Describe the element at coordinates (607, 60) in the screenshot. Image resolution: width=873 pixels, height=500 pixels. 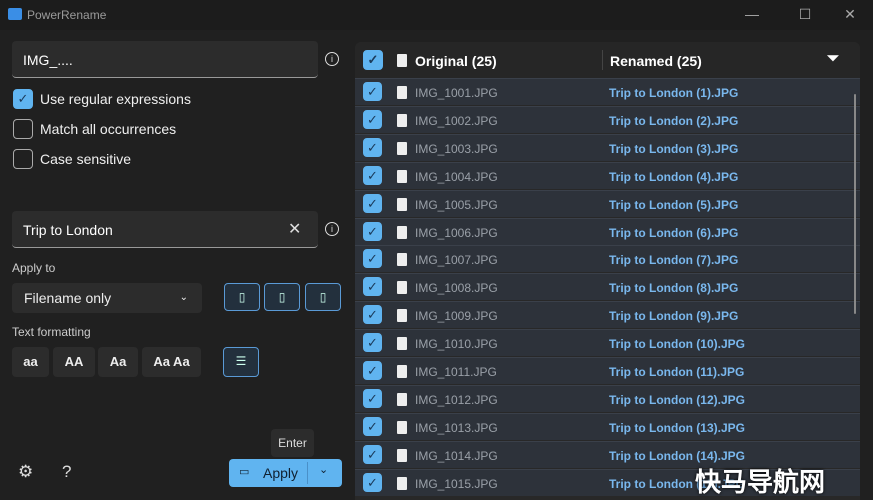
I see `list-header: ✓ Original (25) Renamed (25) ⏷` at that location.